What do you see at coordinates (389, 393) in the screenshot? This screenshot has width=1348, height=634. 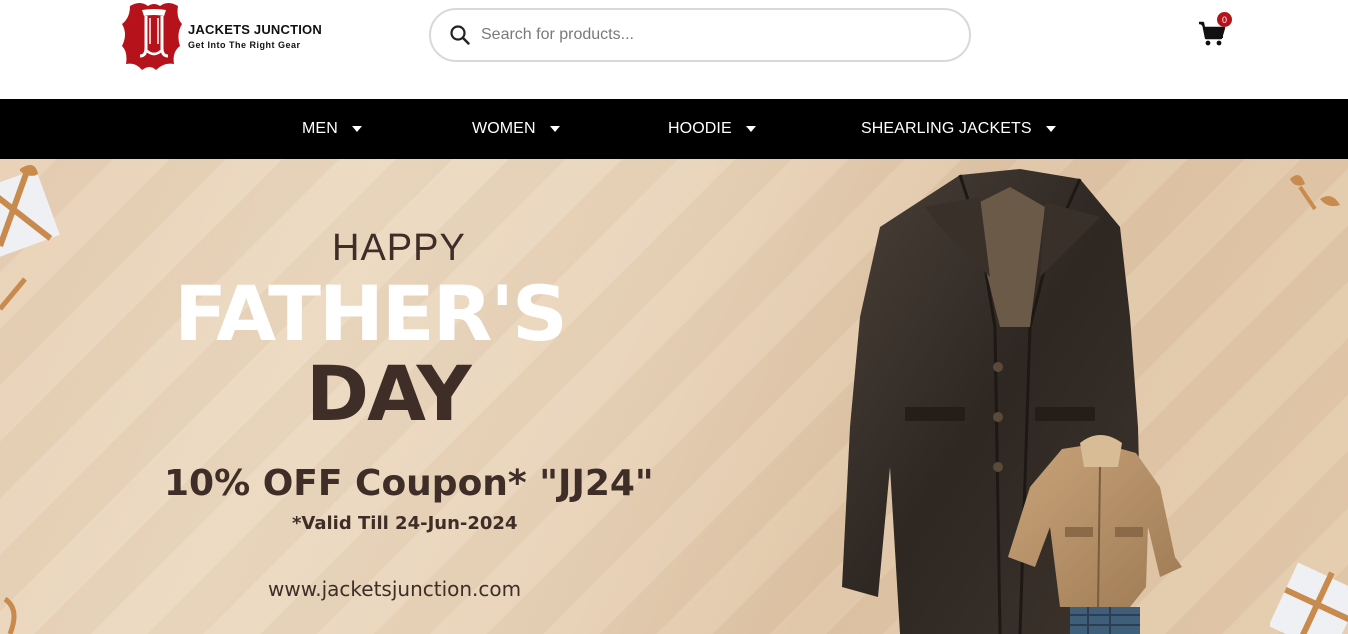 I see `banner-day-text: DAY` at bounding box center [389, 393].